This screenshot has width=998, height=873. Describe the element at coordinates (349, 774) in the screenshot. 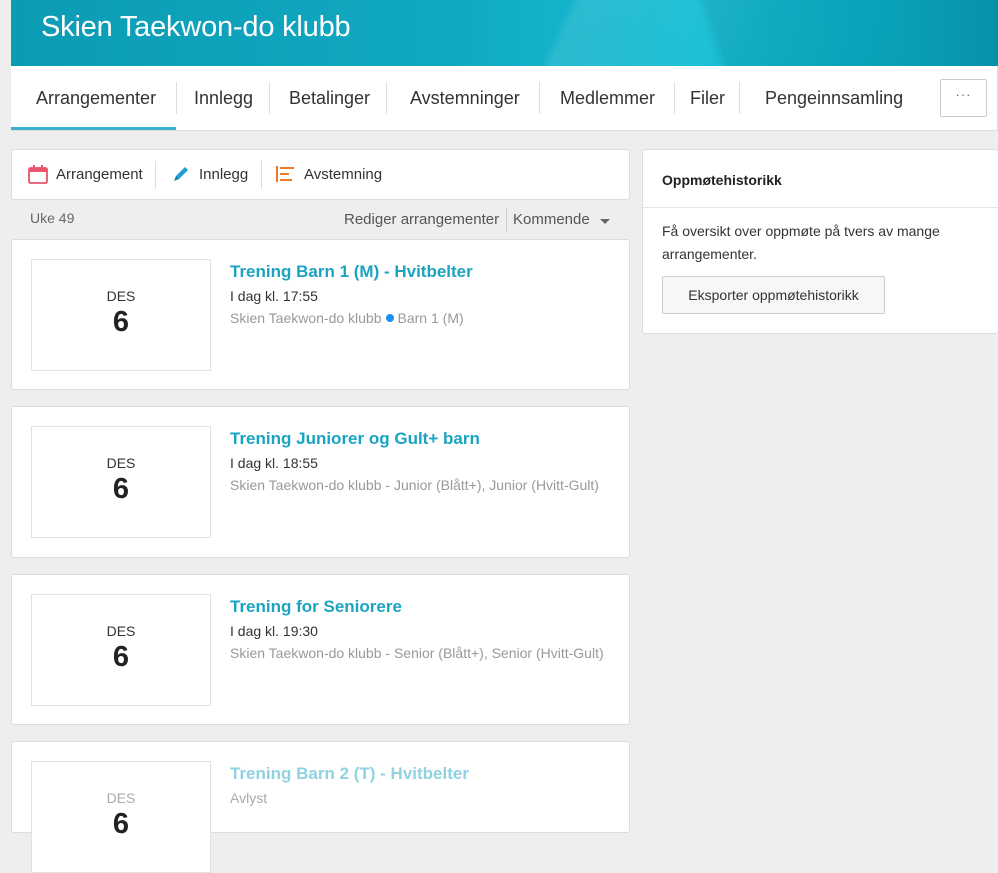

I see `event-title: Trening Barn 2 (T) - Hvitbelter` at that location.